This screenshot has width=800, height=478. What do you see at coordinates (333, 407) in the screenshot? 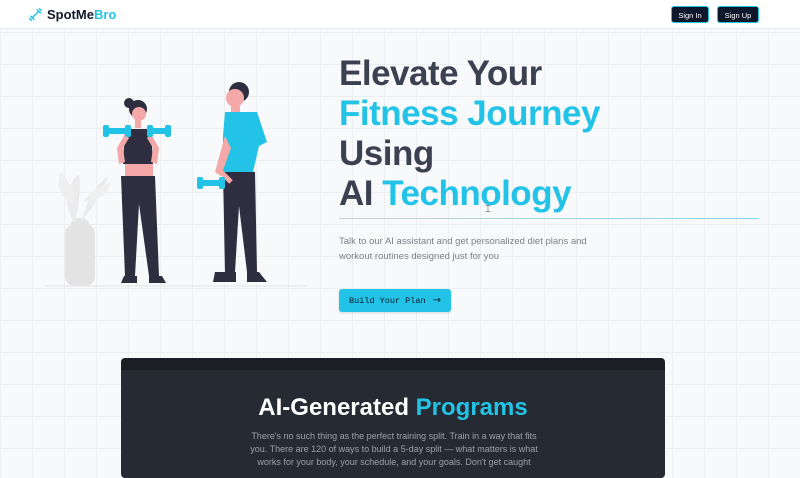
I see `programs-title-primary: AI-Generated` at bounding box center [333, 407].